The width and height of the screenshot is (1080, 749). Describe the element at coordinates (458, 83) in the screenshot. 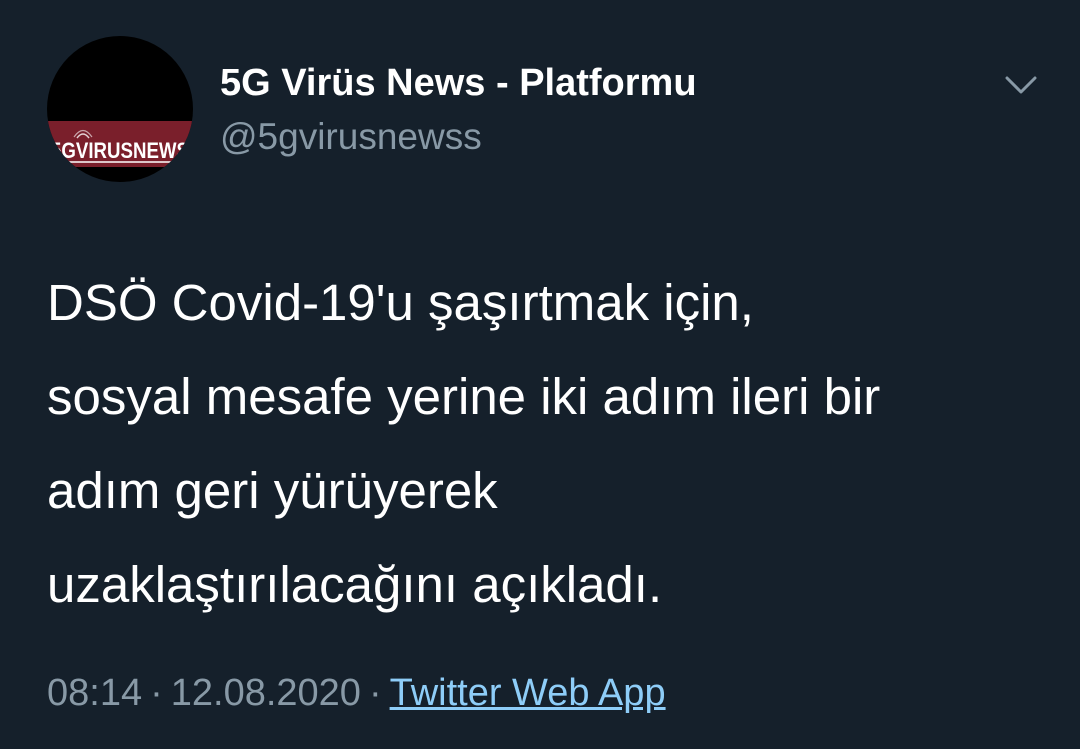

I see `author-display-name: 5G Virüs News - Platformu` at that location.